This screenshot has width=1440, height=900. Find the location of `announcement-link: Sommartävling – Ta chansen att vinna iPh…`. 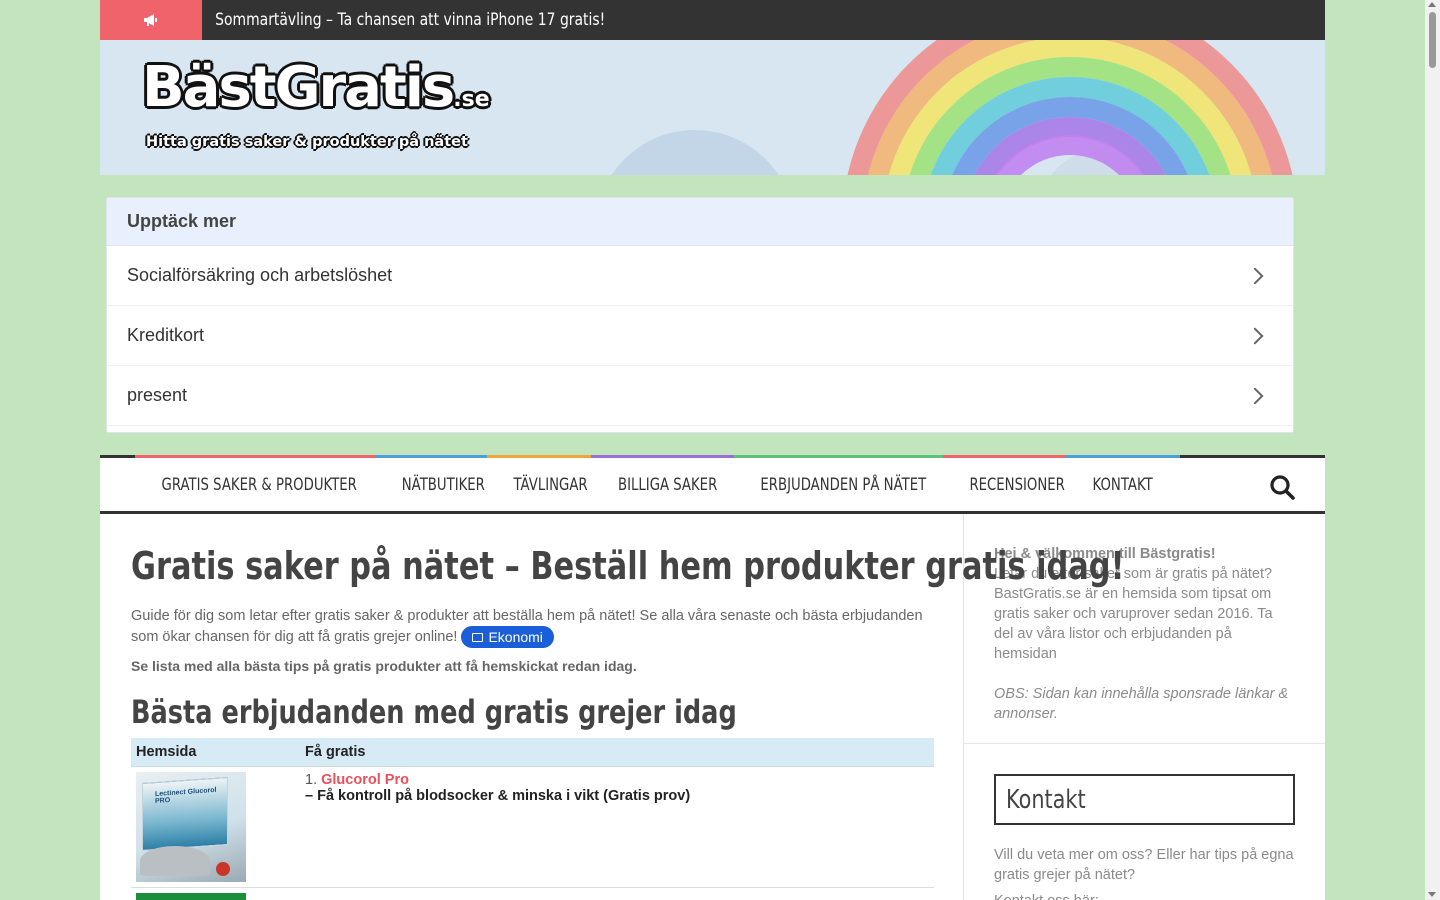

announcement-link: Sommartävling – Ta chansen att vinna iPh… is located at coordinates (403, 20).